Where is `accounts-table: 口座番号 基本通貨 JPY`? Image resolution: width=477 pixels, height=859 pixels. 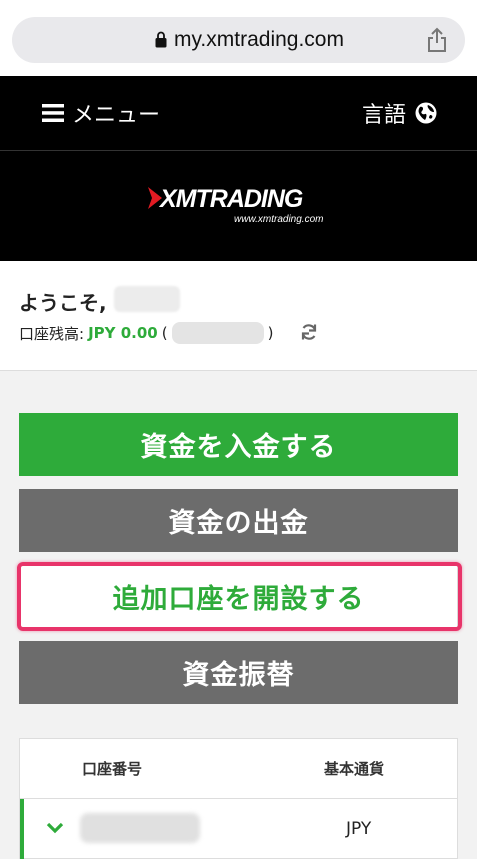
accounts-table: 口座番号 基本通貨 JPY is located at coordinates (238, 798).